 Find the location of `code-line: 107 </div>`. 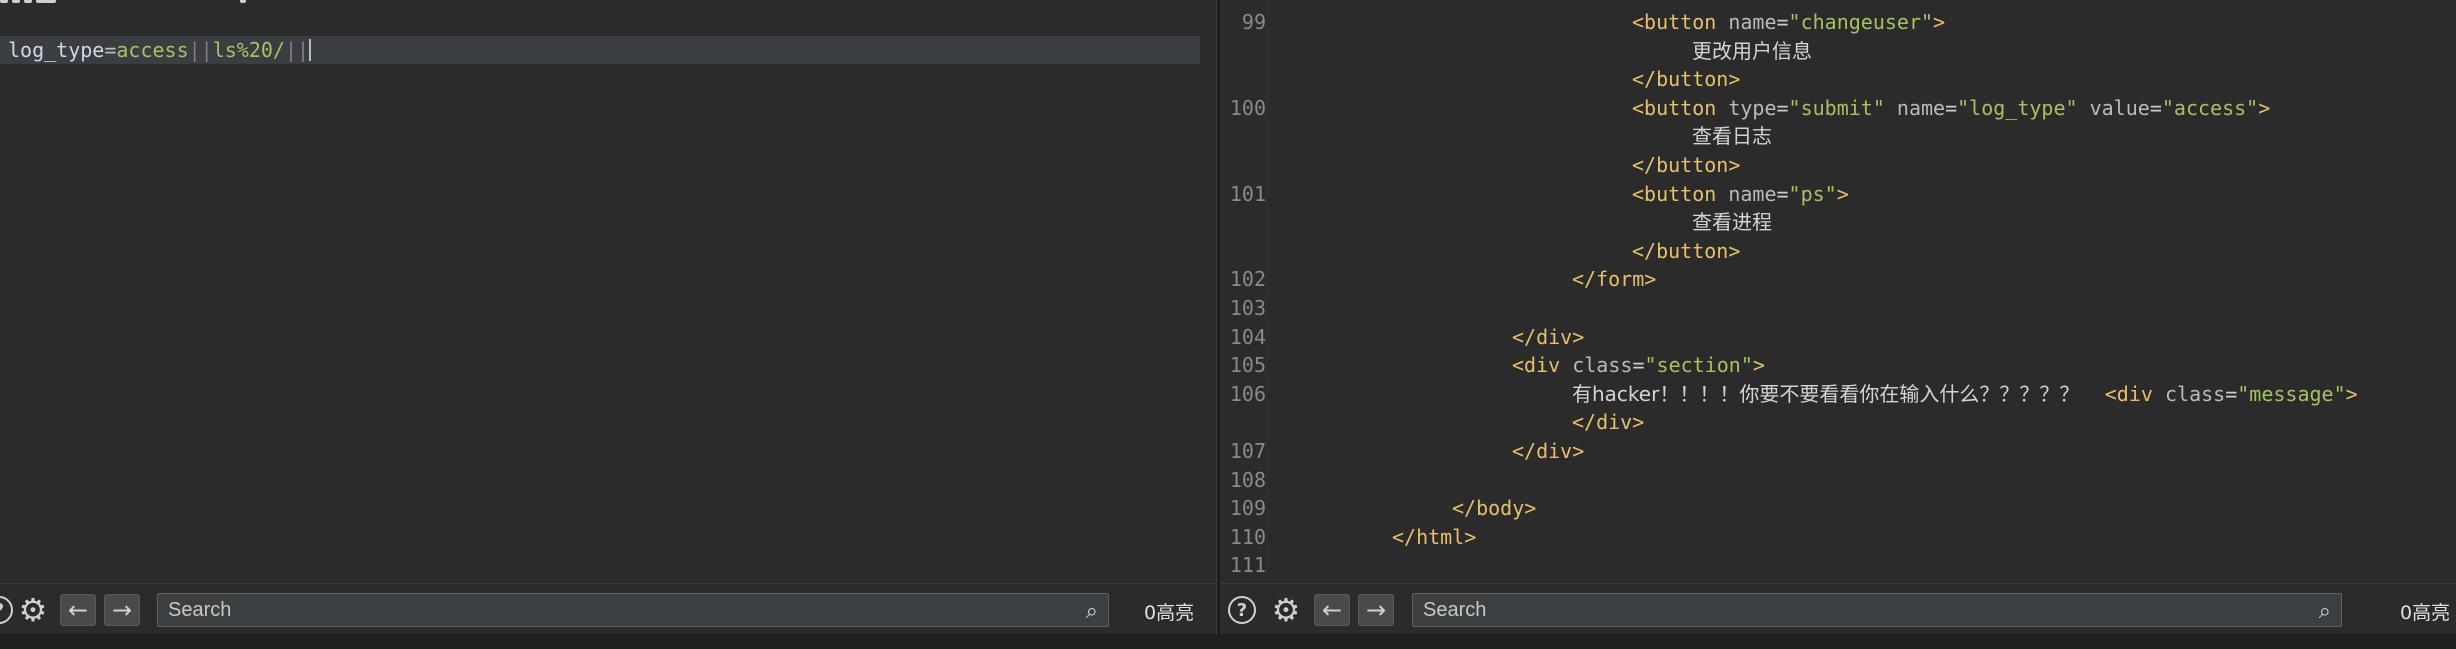

code-line: 107 </div> is located at coordinates (1838, 451).